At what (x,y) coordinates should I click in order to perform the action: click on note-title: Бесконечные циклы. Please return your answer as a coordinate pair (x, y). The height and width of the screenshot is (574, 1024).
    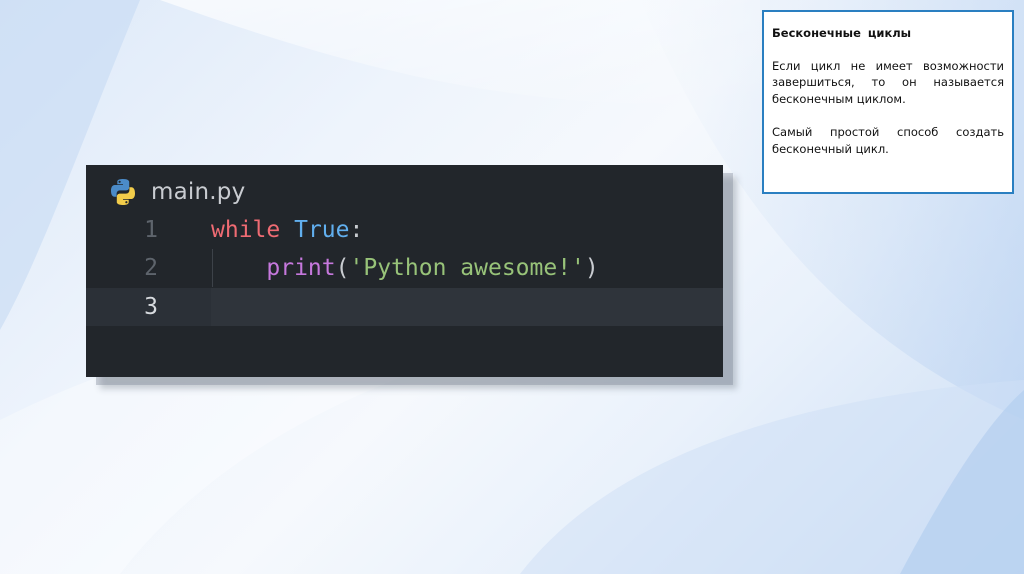
    Looking at the image, I should click on (842, 33).